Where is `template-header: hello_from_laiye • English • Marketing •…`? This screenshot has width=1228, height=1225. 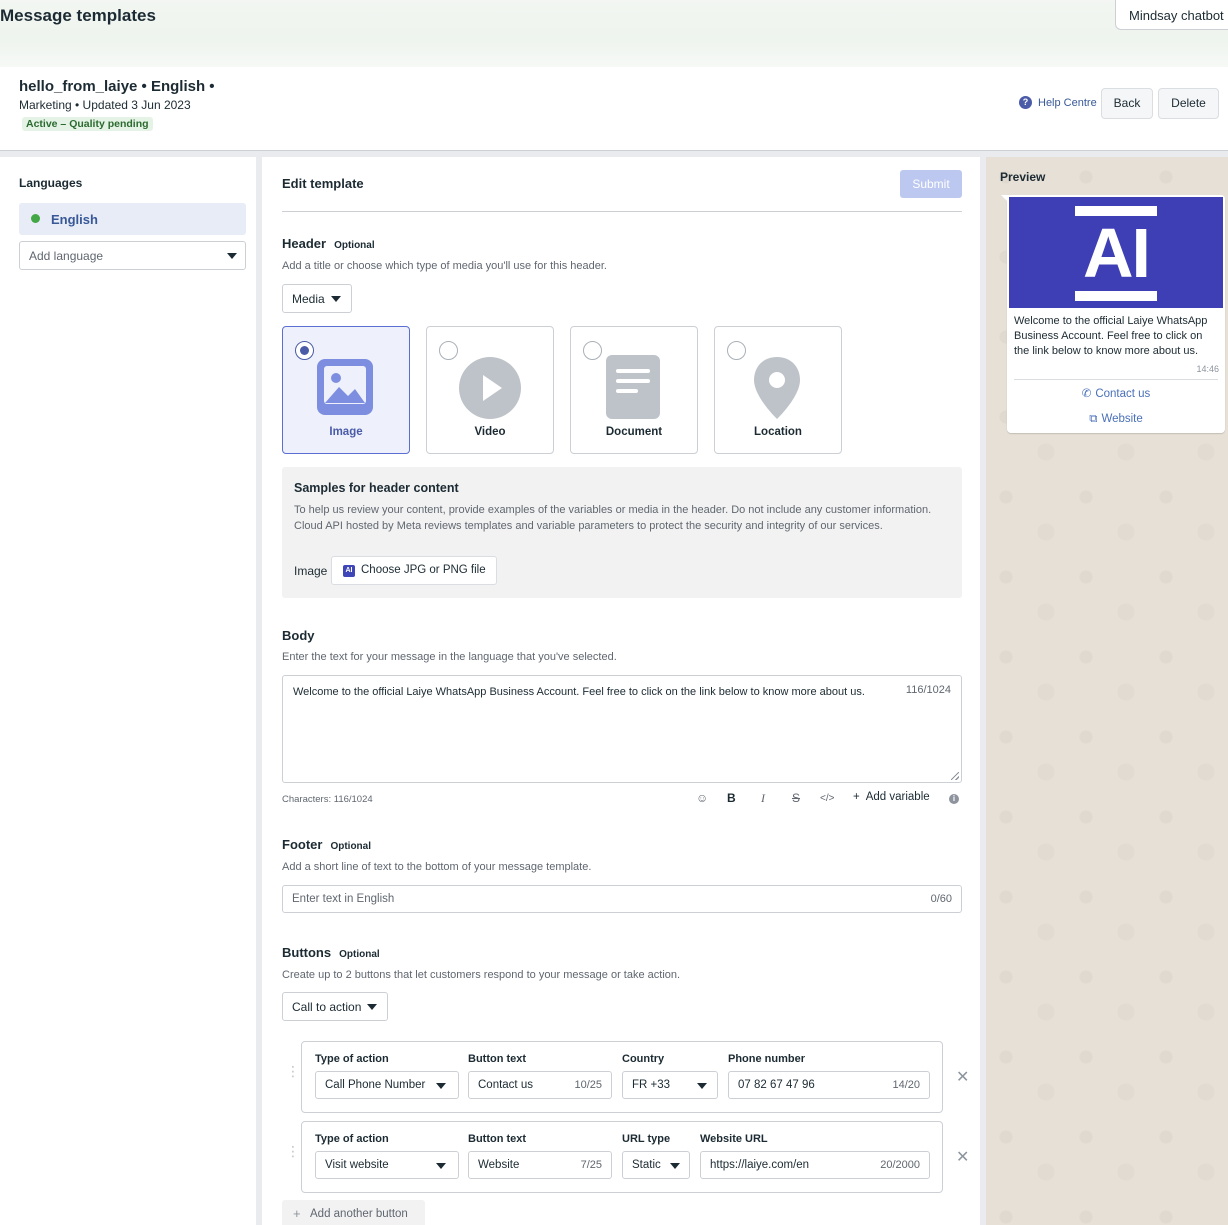 template-header: hello_from_laiye • English • Marketing •… is located at coordinates (614, 109).